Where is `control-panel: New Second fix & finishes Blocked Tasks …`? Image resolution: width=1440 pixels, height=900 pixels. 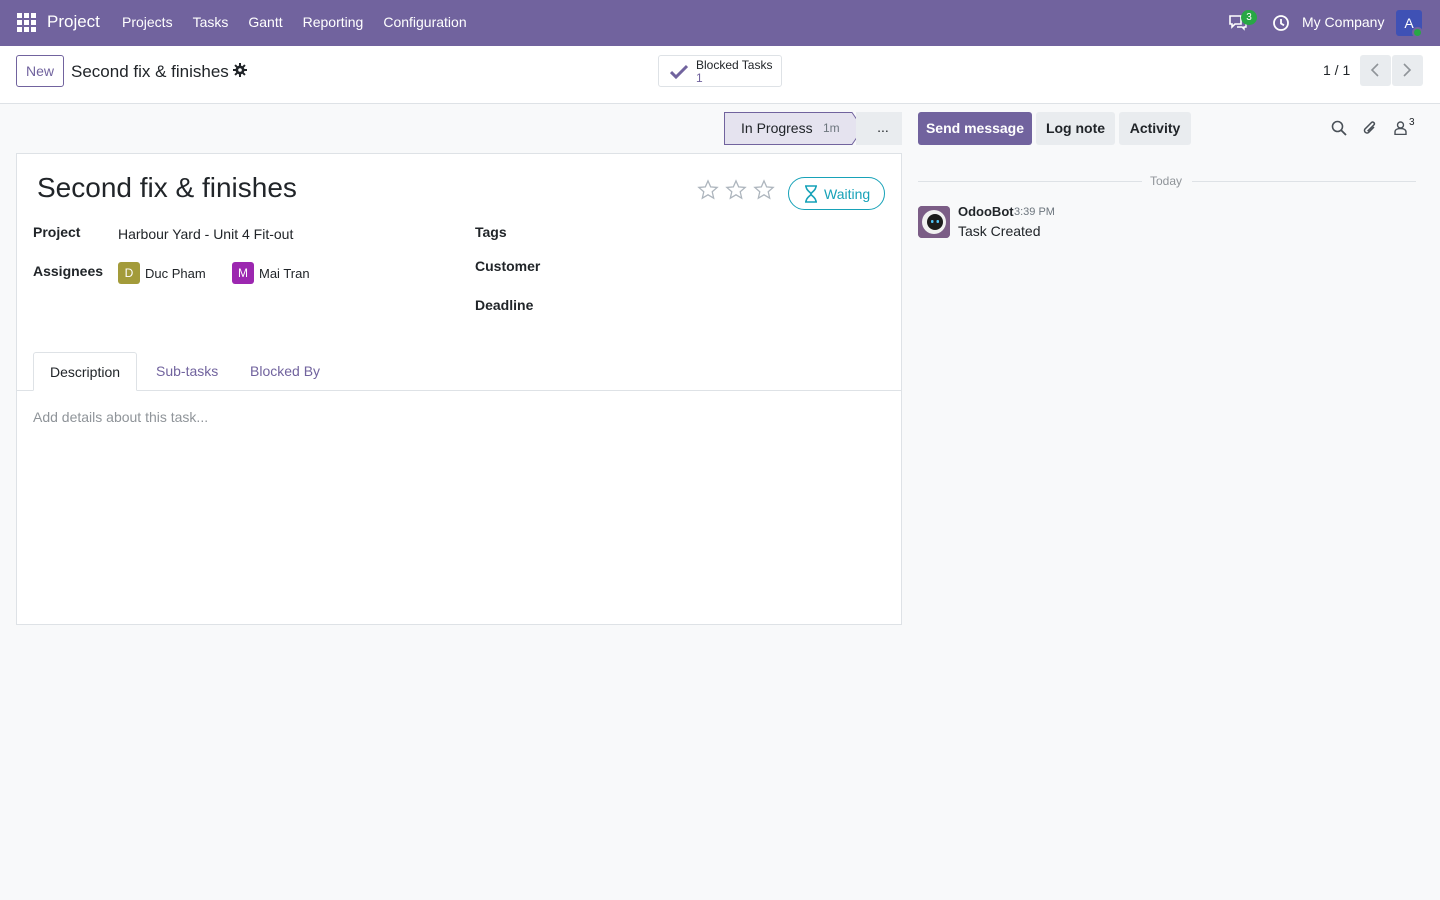
control-panel: New Second fix & finishes Blocked Tasks … is located at coordinates (720, 75).